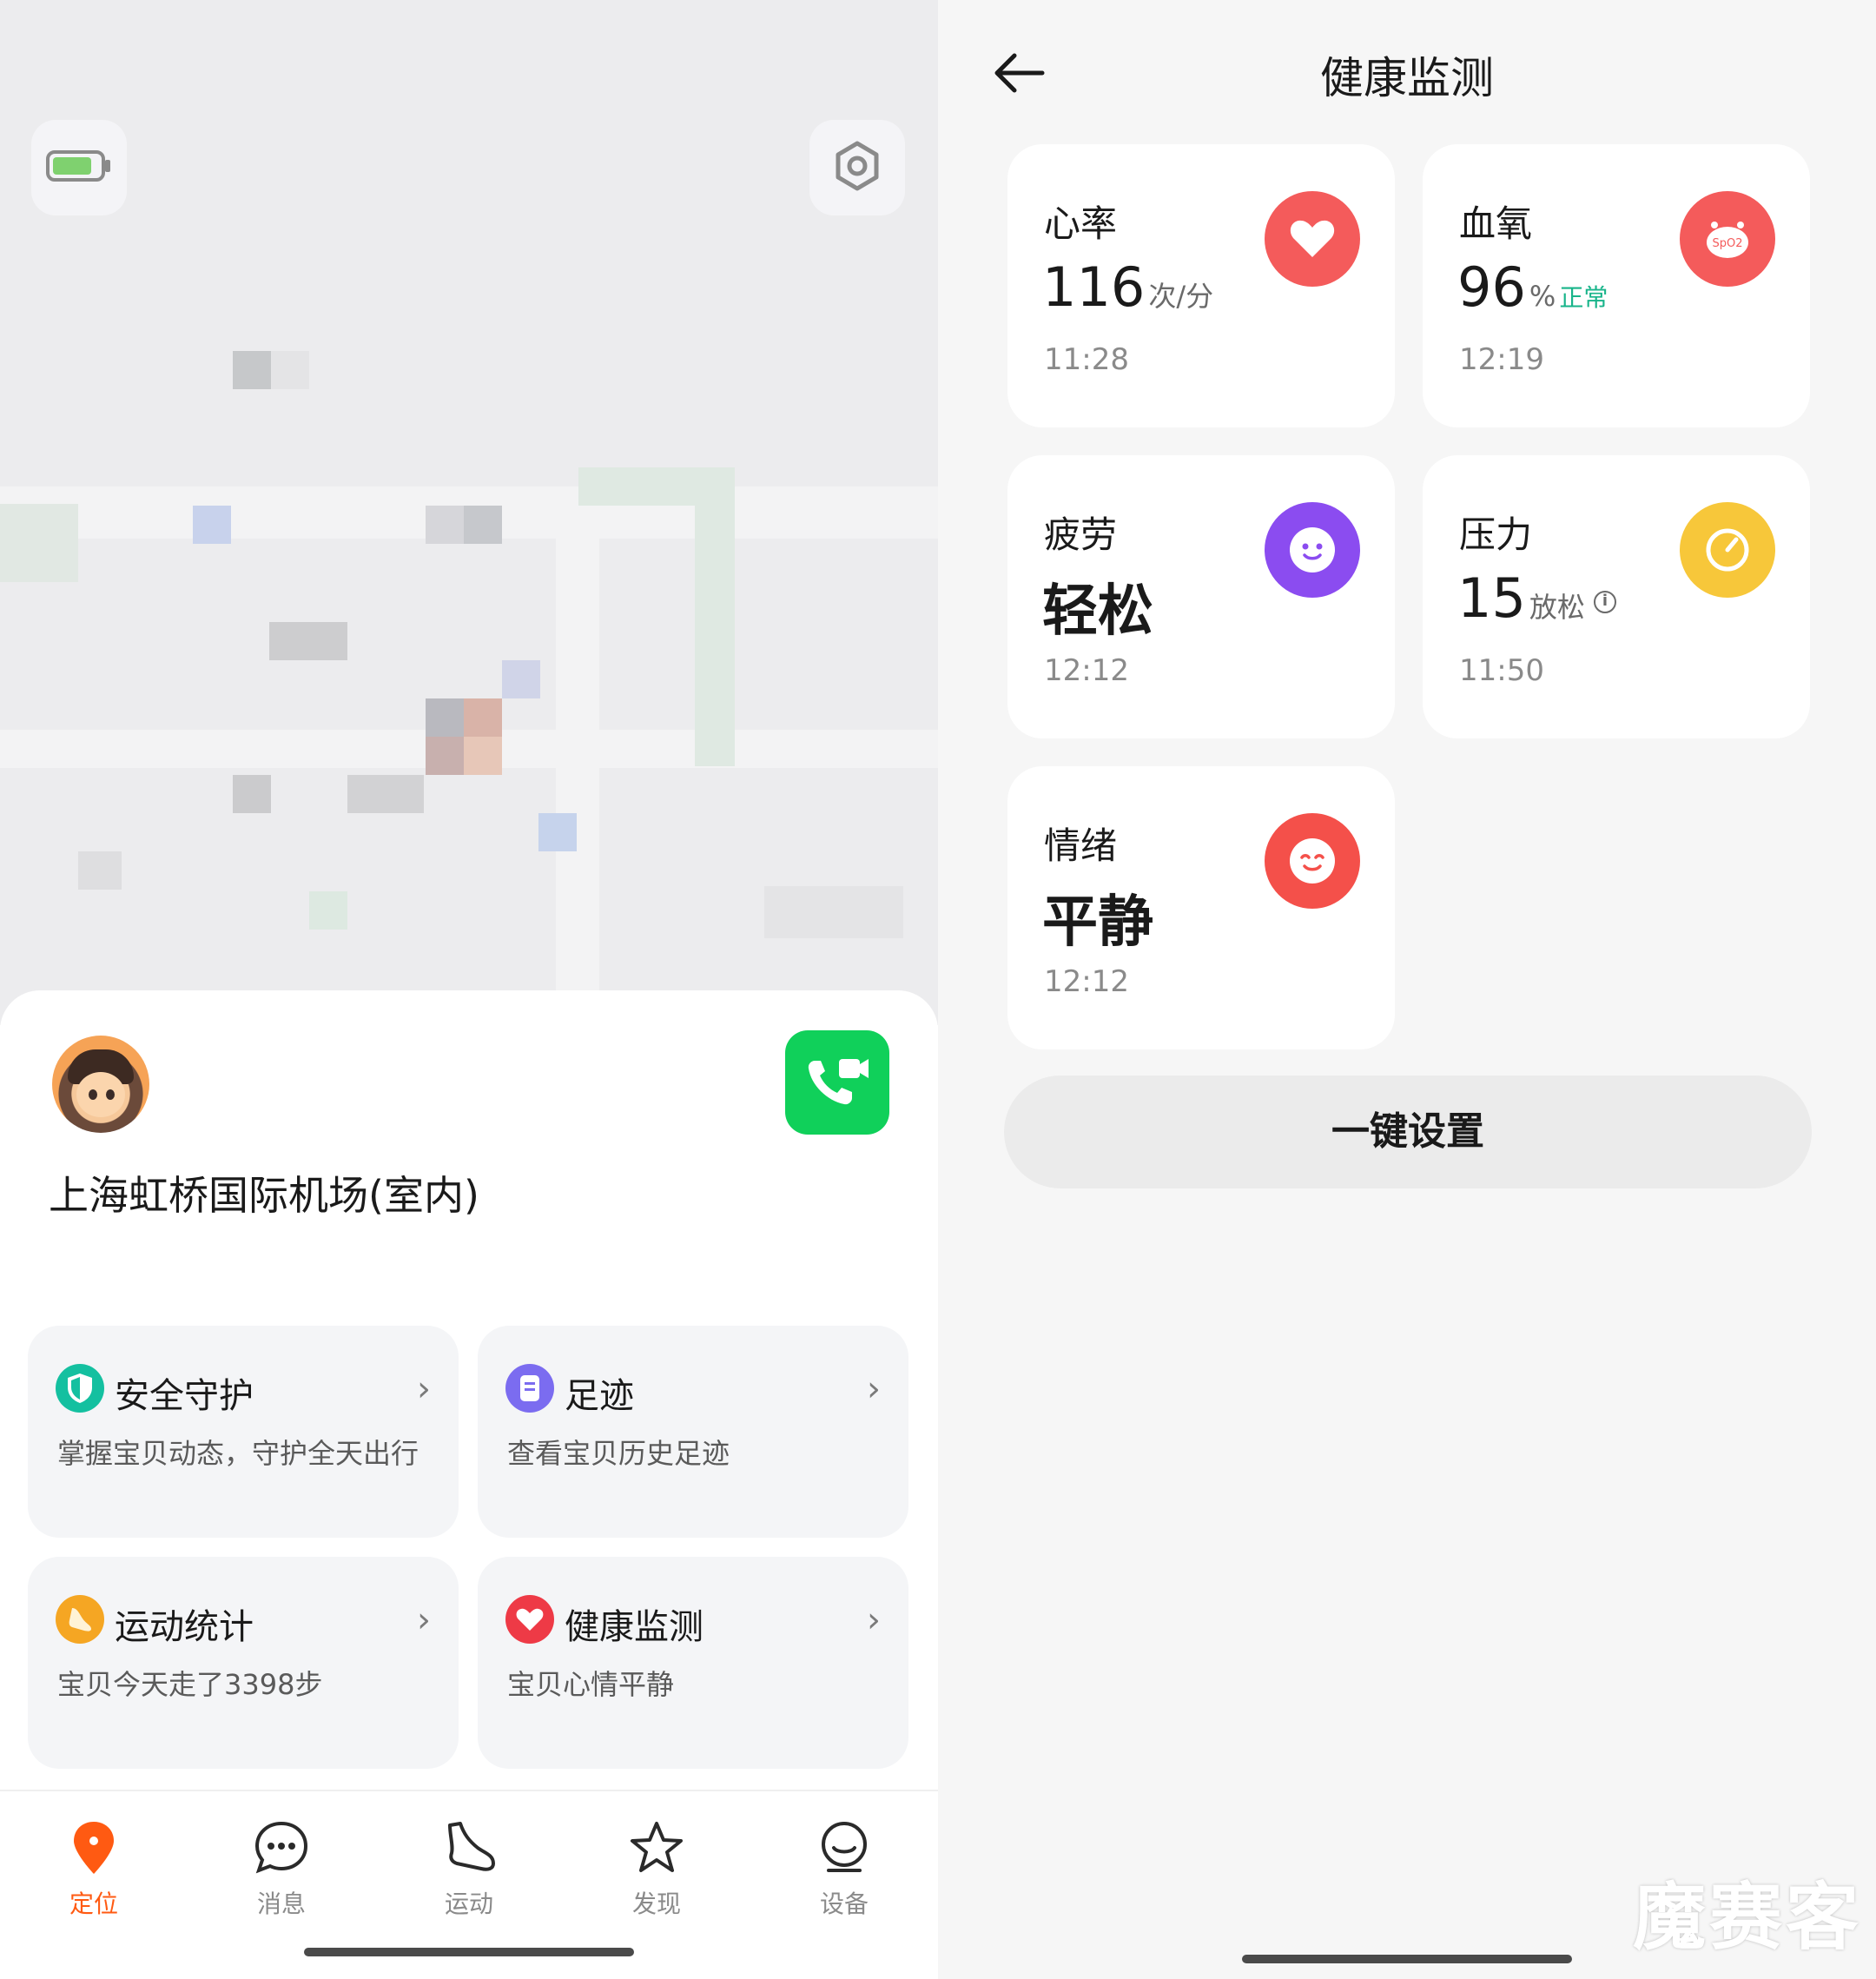 This screenshot has width=1876, height=1979. I want to click on safety-guard-card: 安全守护 › 掌握宝贝动态，守护全天出行, so click(243, 1432).